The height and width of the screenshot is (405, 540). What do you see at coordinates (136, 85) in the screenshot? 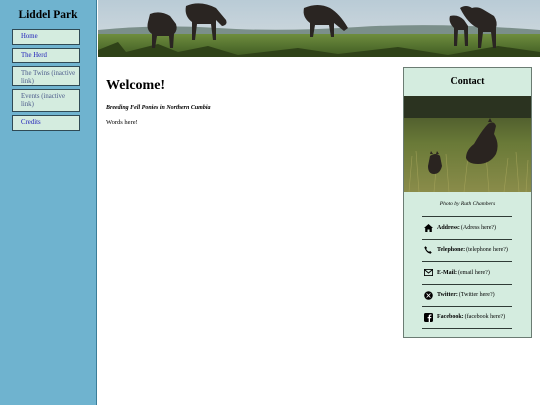
I see `page-title: Welcome!` at bounding box center [136, 85].